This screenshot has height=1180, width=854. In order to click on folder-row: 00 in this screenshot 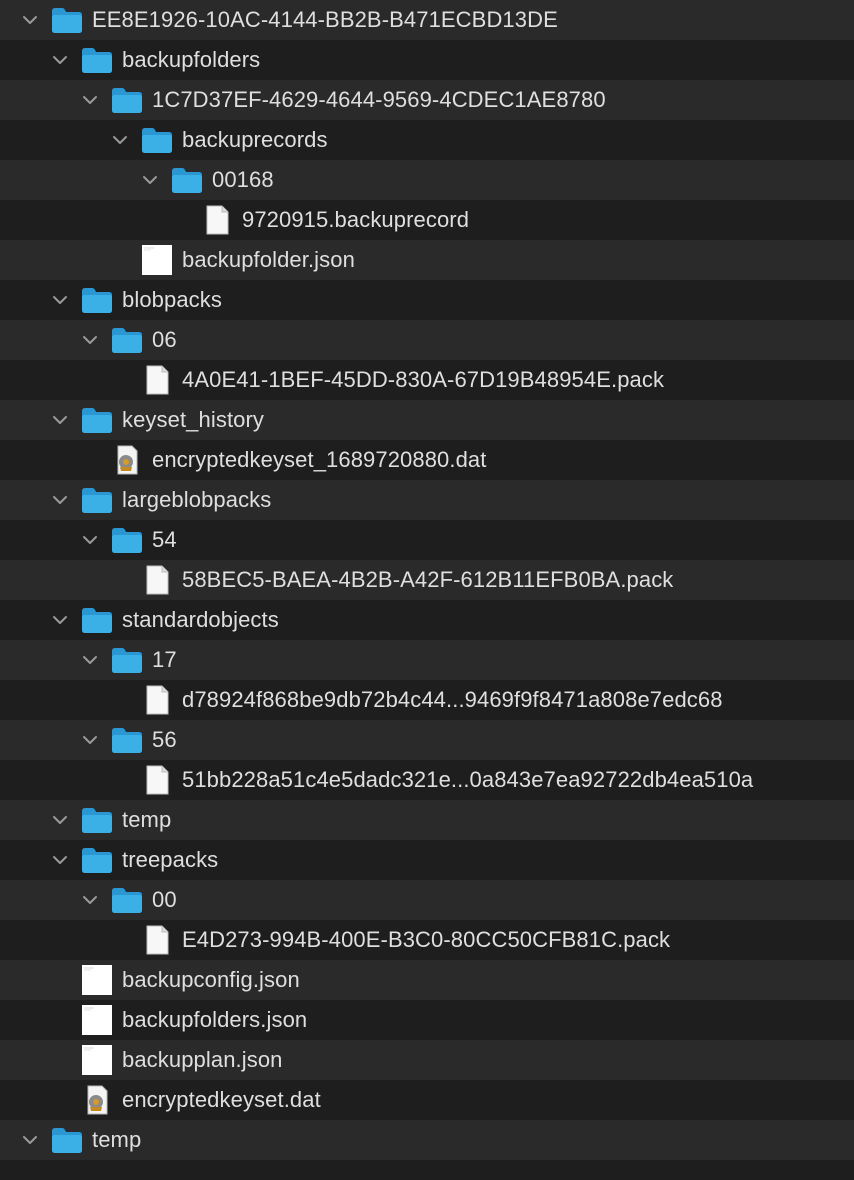, I will do `click(427, 900)`.